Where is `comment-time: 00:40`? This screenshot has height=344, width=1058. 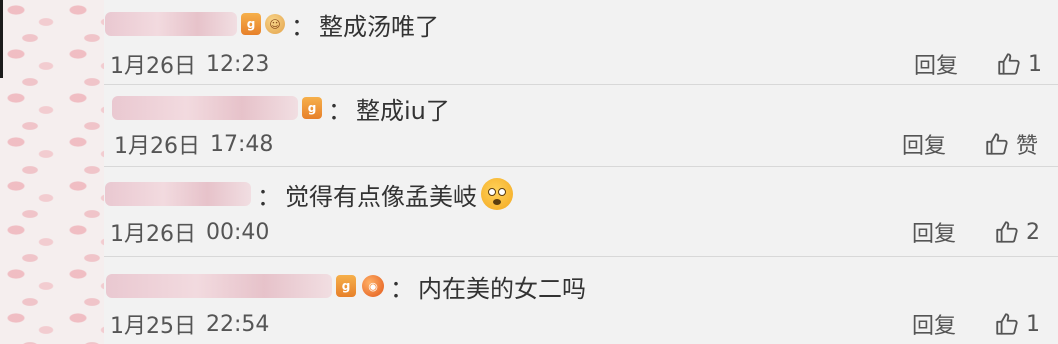 comment-time: 00:40 is located at coordinates (238, 232).